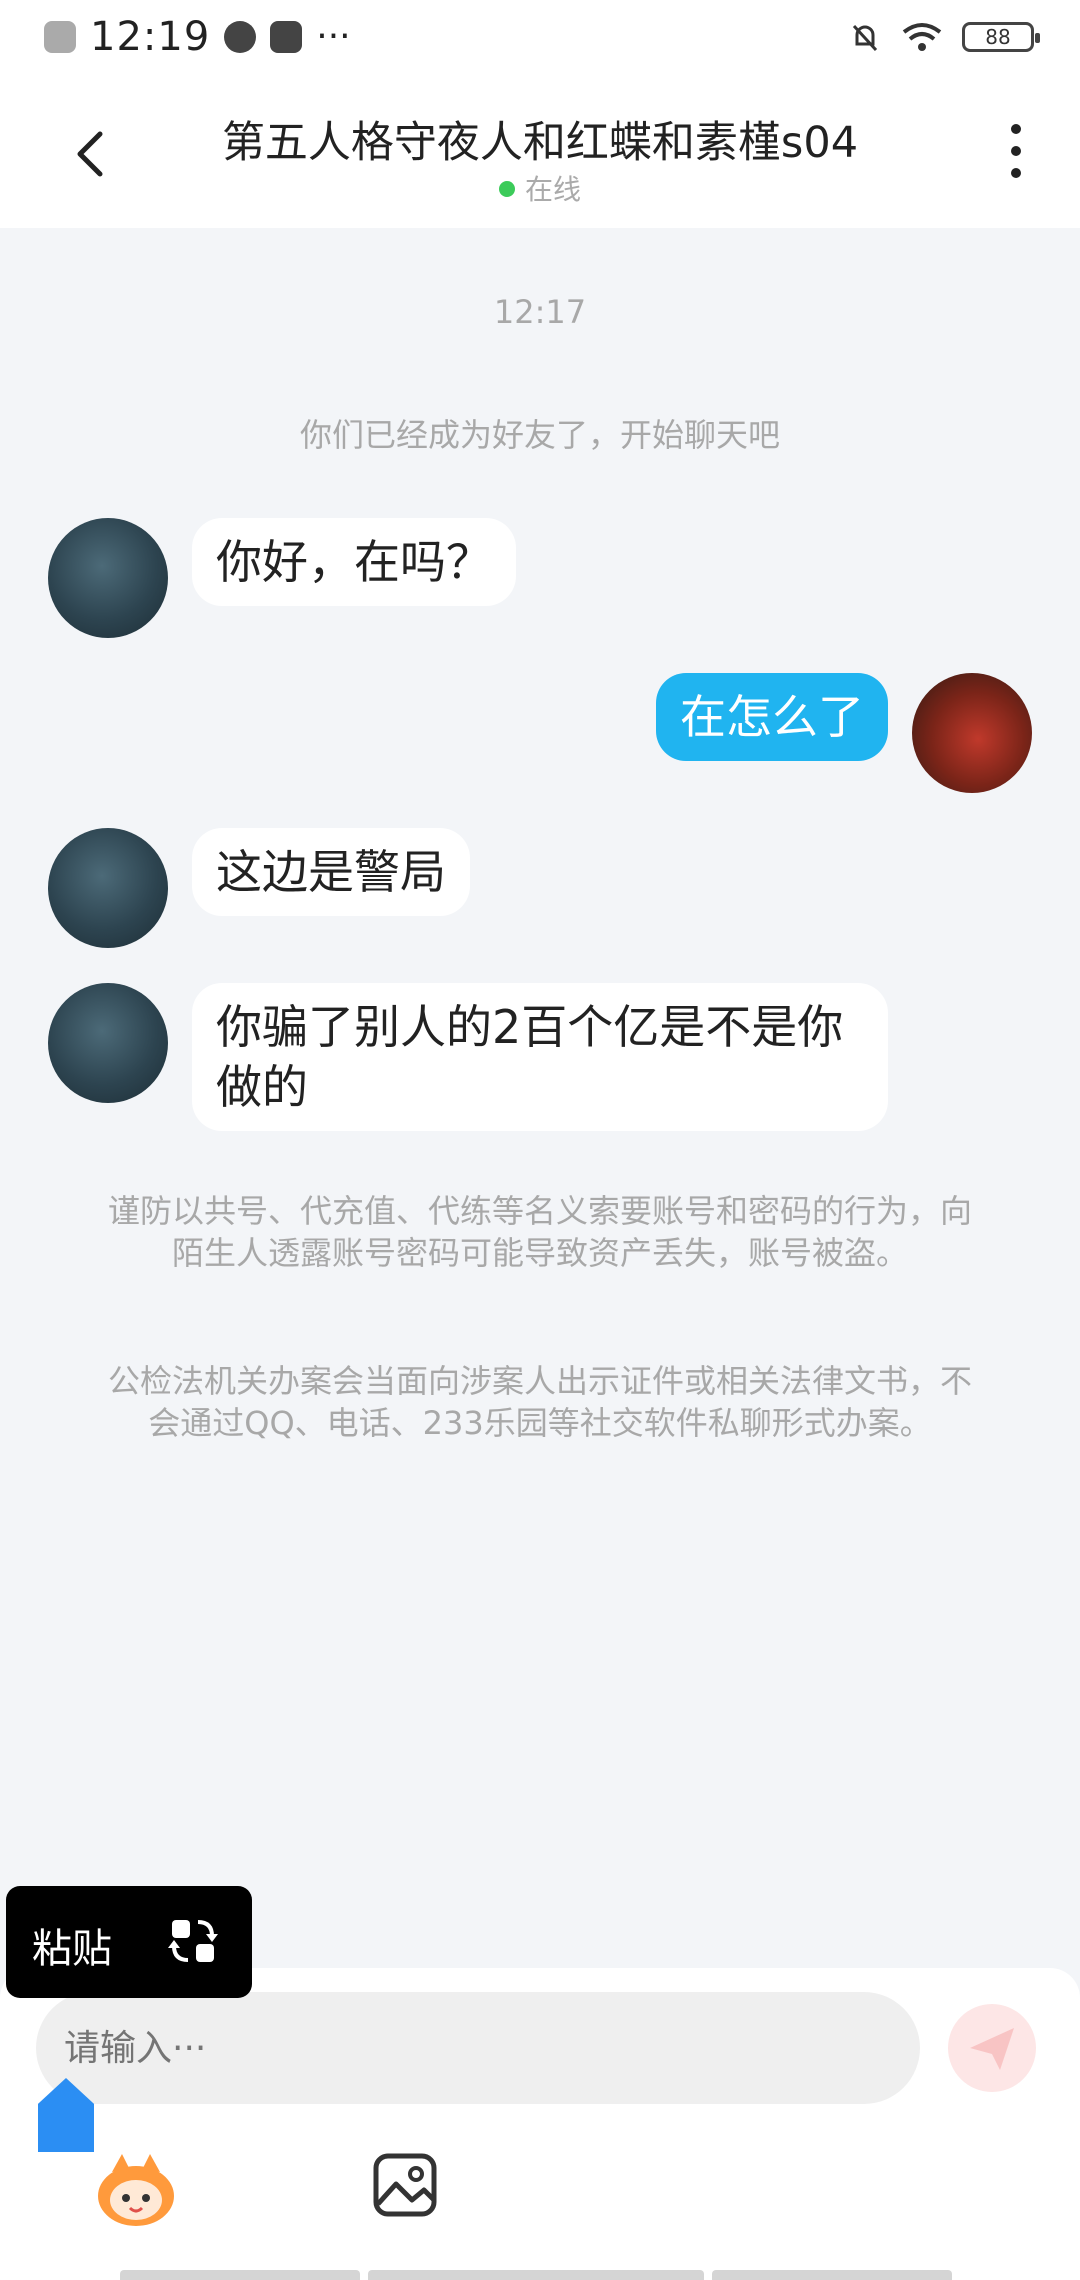  Describe the element at coordinates (772, 717) in the screenshot. I see `outgoing-message-bubble: 在怎么了` at that location.